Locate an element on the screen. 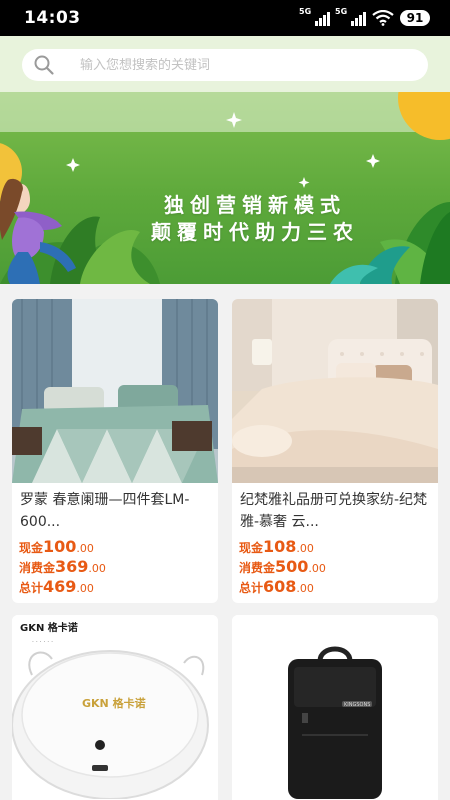 This screenshot has height=800, width=450. banner-headline-2: 颠覆时代助力三农 is located at coordinates (255, 232).